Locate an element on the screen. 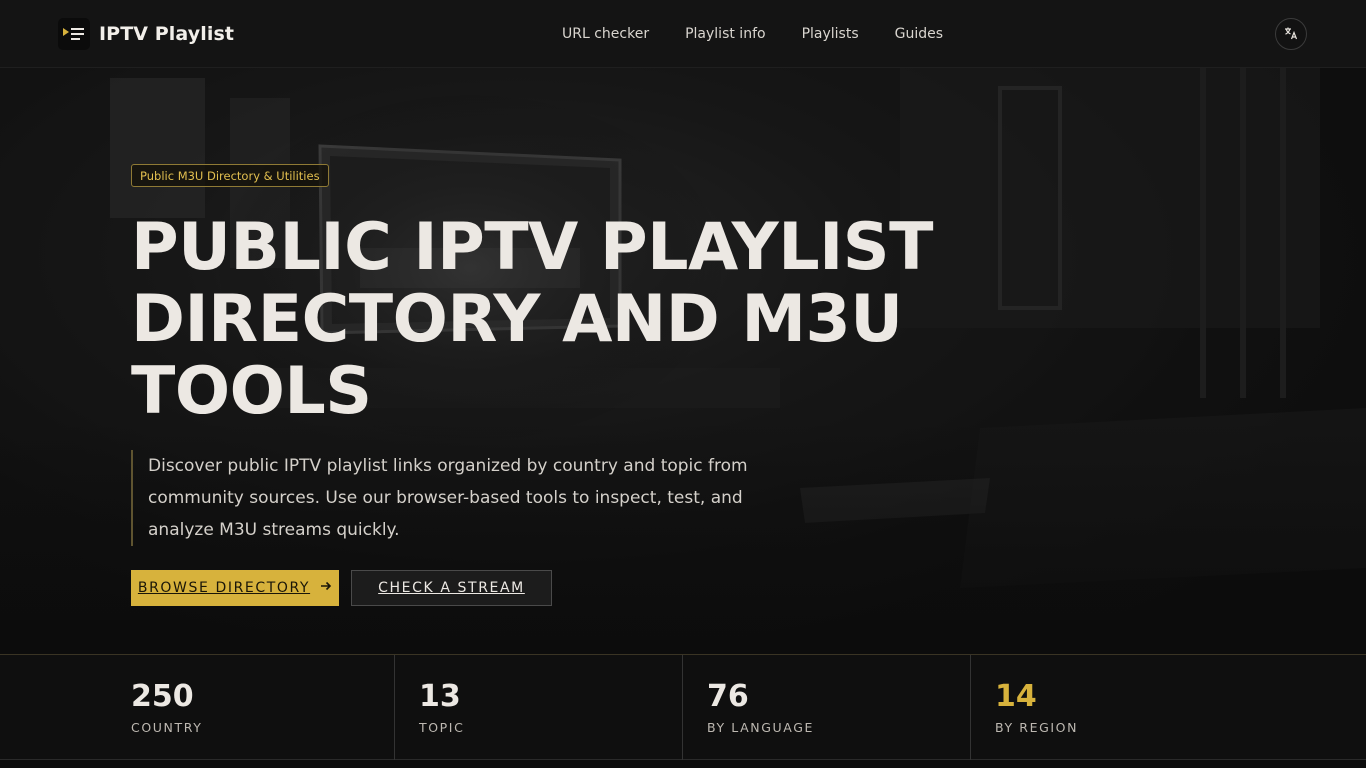 The width and height of the screenshot is (1366, 768). hero-title-line: PUBLIC IPTV PLAYLIST is located at coordinates (532, 247).